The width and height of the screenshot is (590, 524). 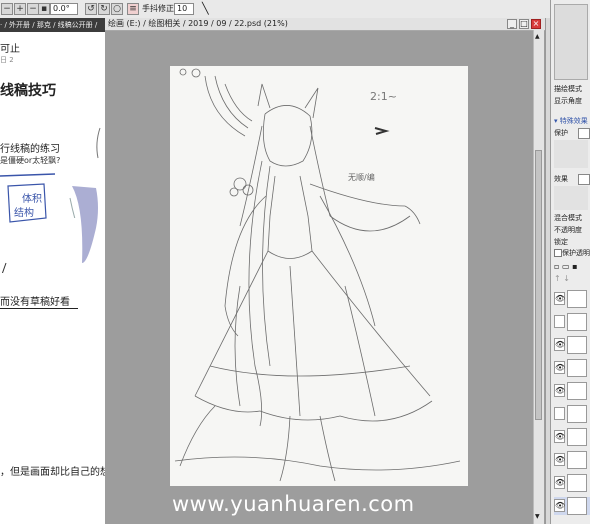 What do you see at coordinates (561, 179) in the screenshot?
I see `effect-label: 效果` at bounding box center [561, 179].